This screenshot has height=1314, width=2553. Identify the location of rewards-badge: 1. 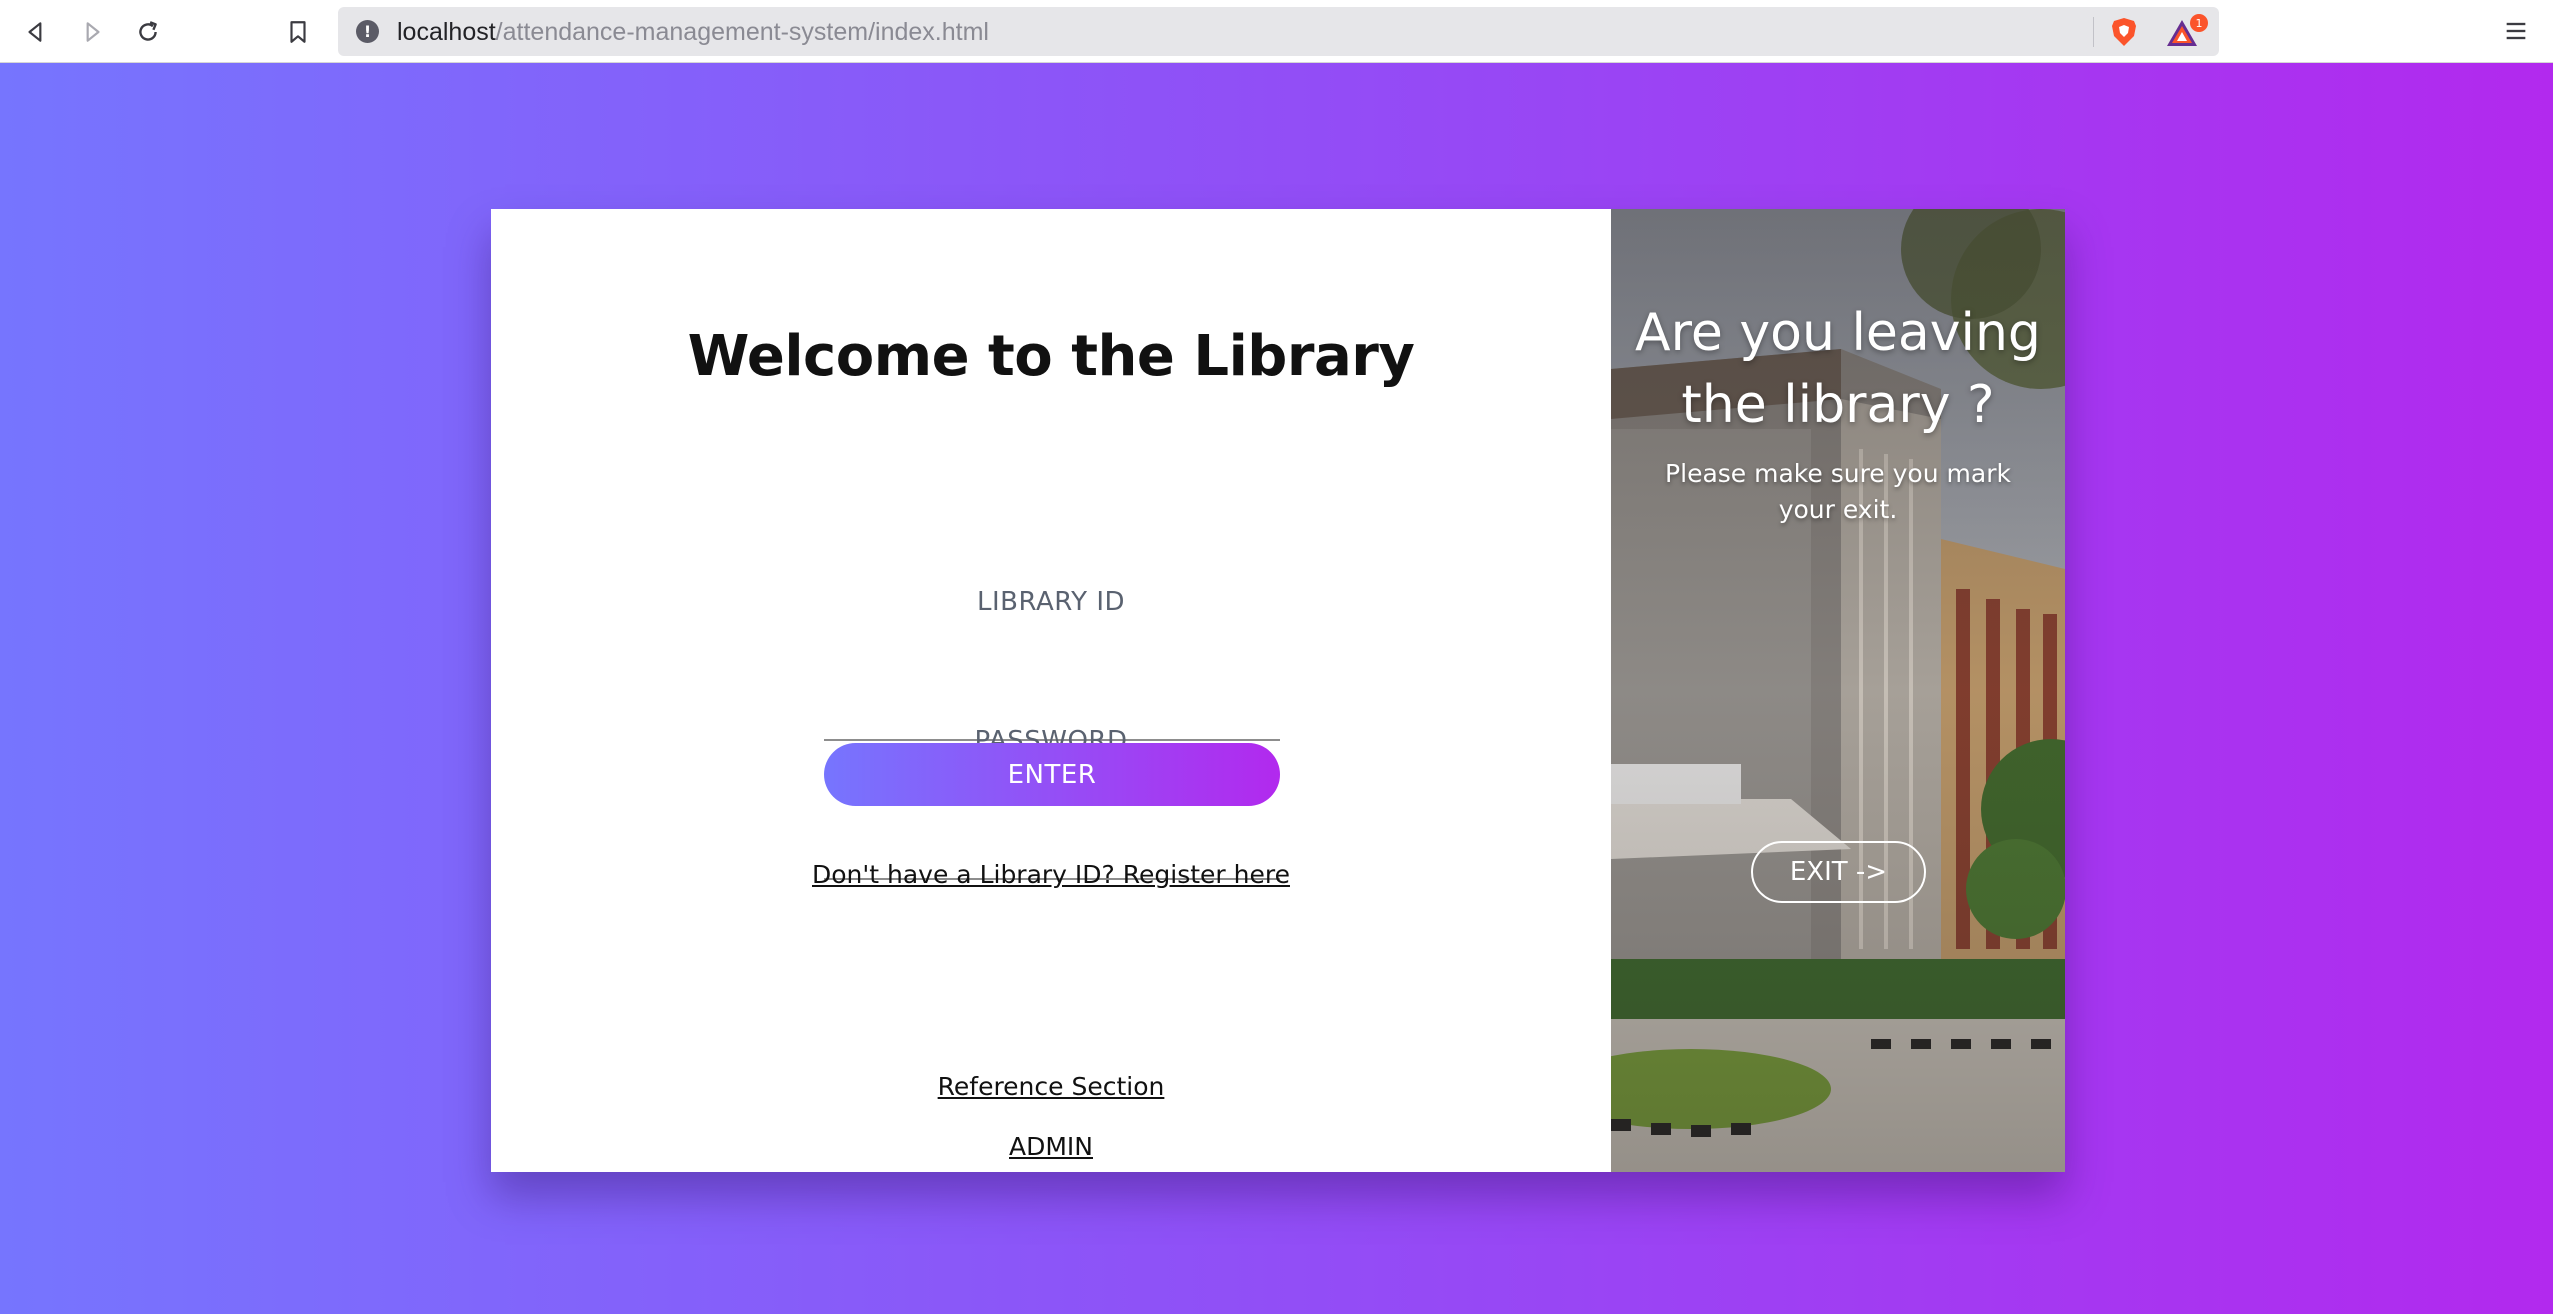
(2199, 23).